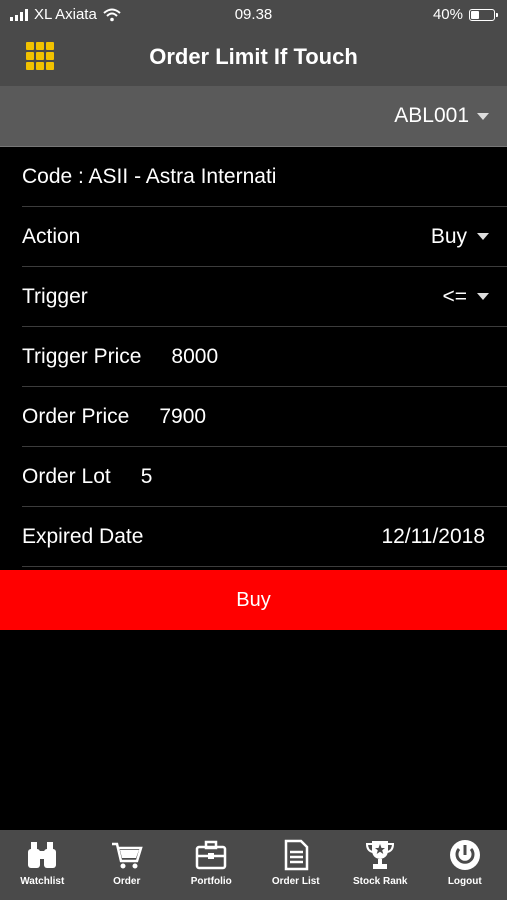  I want to click on battery-percent: 40%, so click(447, 14).